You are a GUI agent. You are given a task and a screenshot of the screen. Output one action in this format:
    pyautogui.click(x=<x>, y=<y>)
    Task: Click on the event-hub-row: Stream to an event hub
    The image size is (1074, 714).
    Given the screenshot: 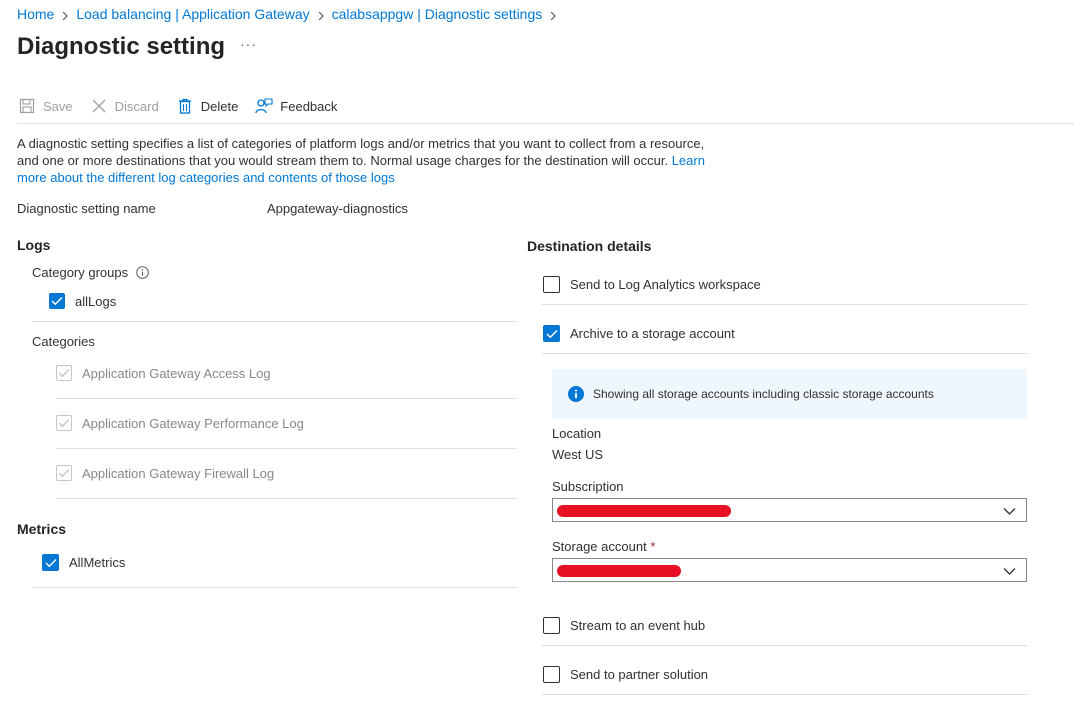 What is the action you would take?
    pyautogui.click(x=624, y=625)
    